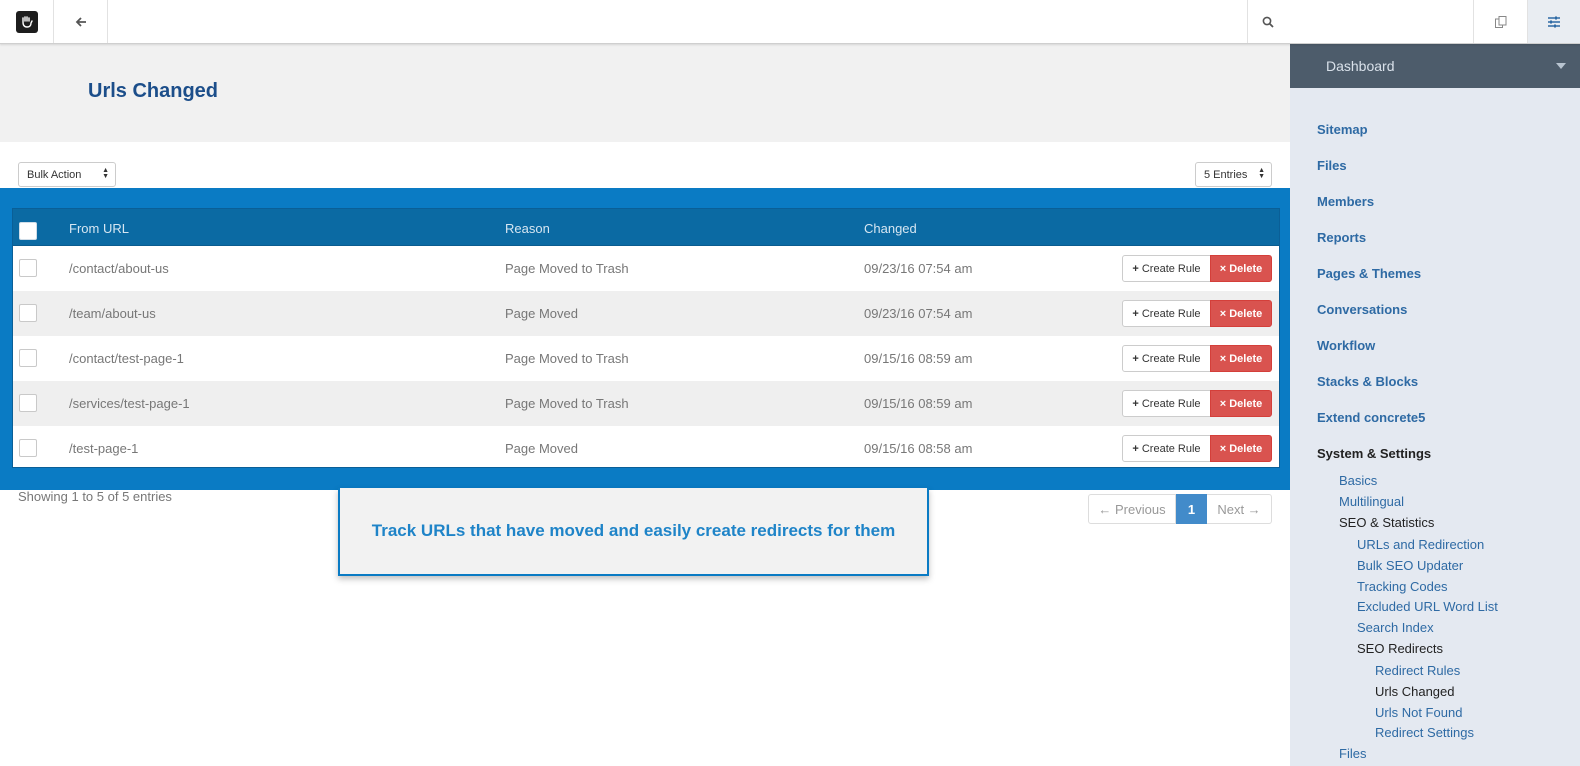 This screenshot has height=766, width=1580. I want to click on changed-cell: 09/15/16 08:58 am, so click(918, 448).